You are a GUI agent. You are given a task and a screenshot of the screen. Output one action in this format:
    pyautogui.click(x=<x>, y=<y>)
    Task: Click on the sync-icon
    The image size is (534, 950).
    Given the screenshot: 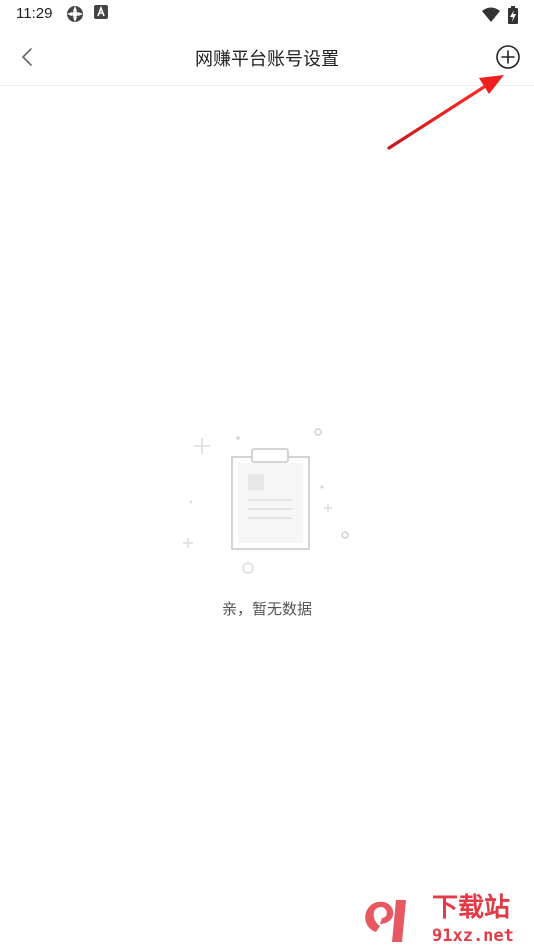 What is the action you would take?
    pyautogui.click(x=75, y=14)
    